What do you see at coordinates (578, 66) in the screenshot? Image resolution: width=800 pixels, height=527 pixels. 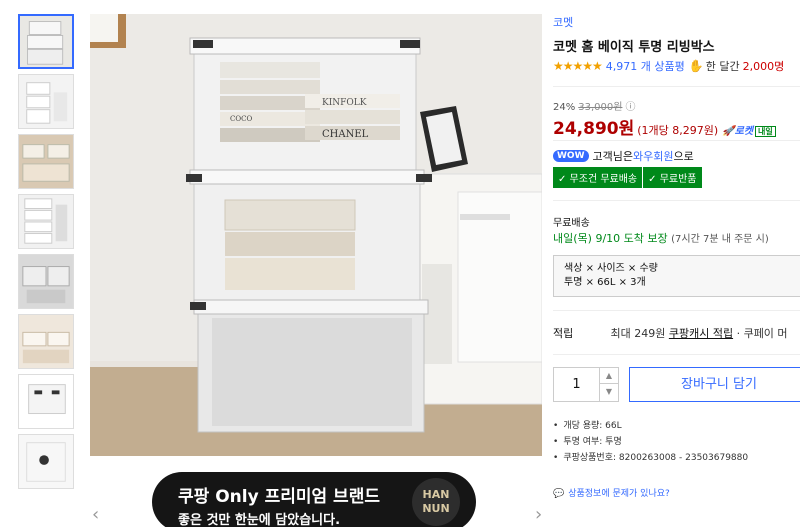 I see `rating-stars: ★★★★★` at bounding box center [578, 66].